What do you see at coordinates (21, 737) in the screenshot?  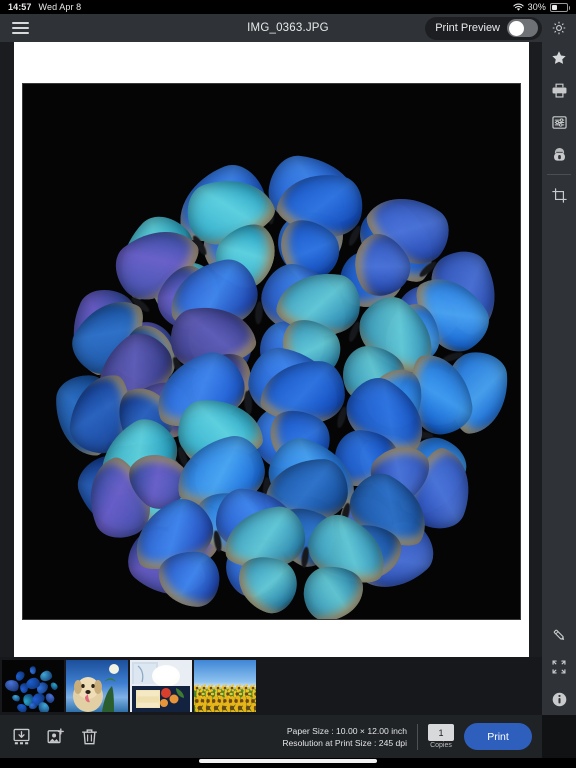 I see `save-image-icon` at bounding box center [21, 737].